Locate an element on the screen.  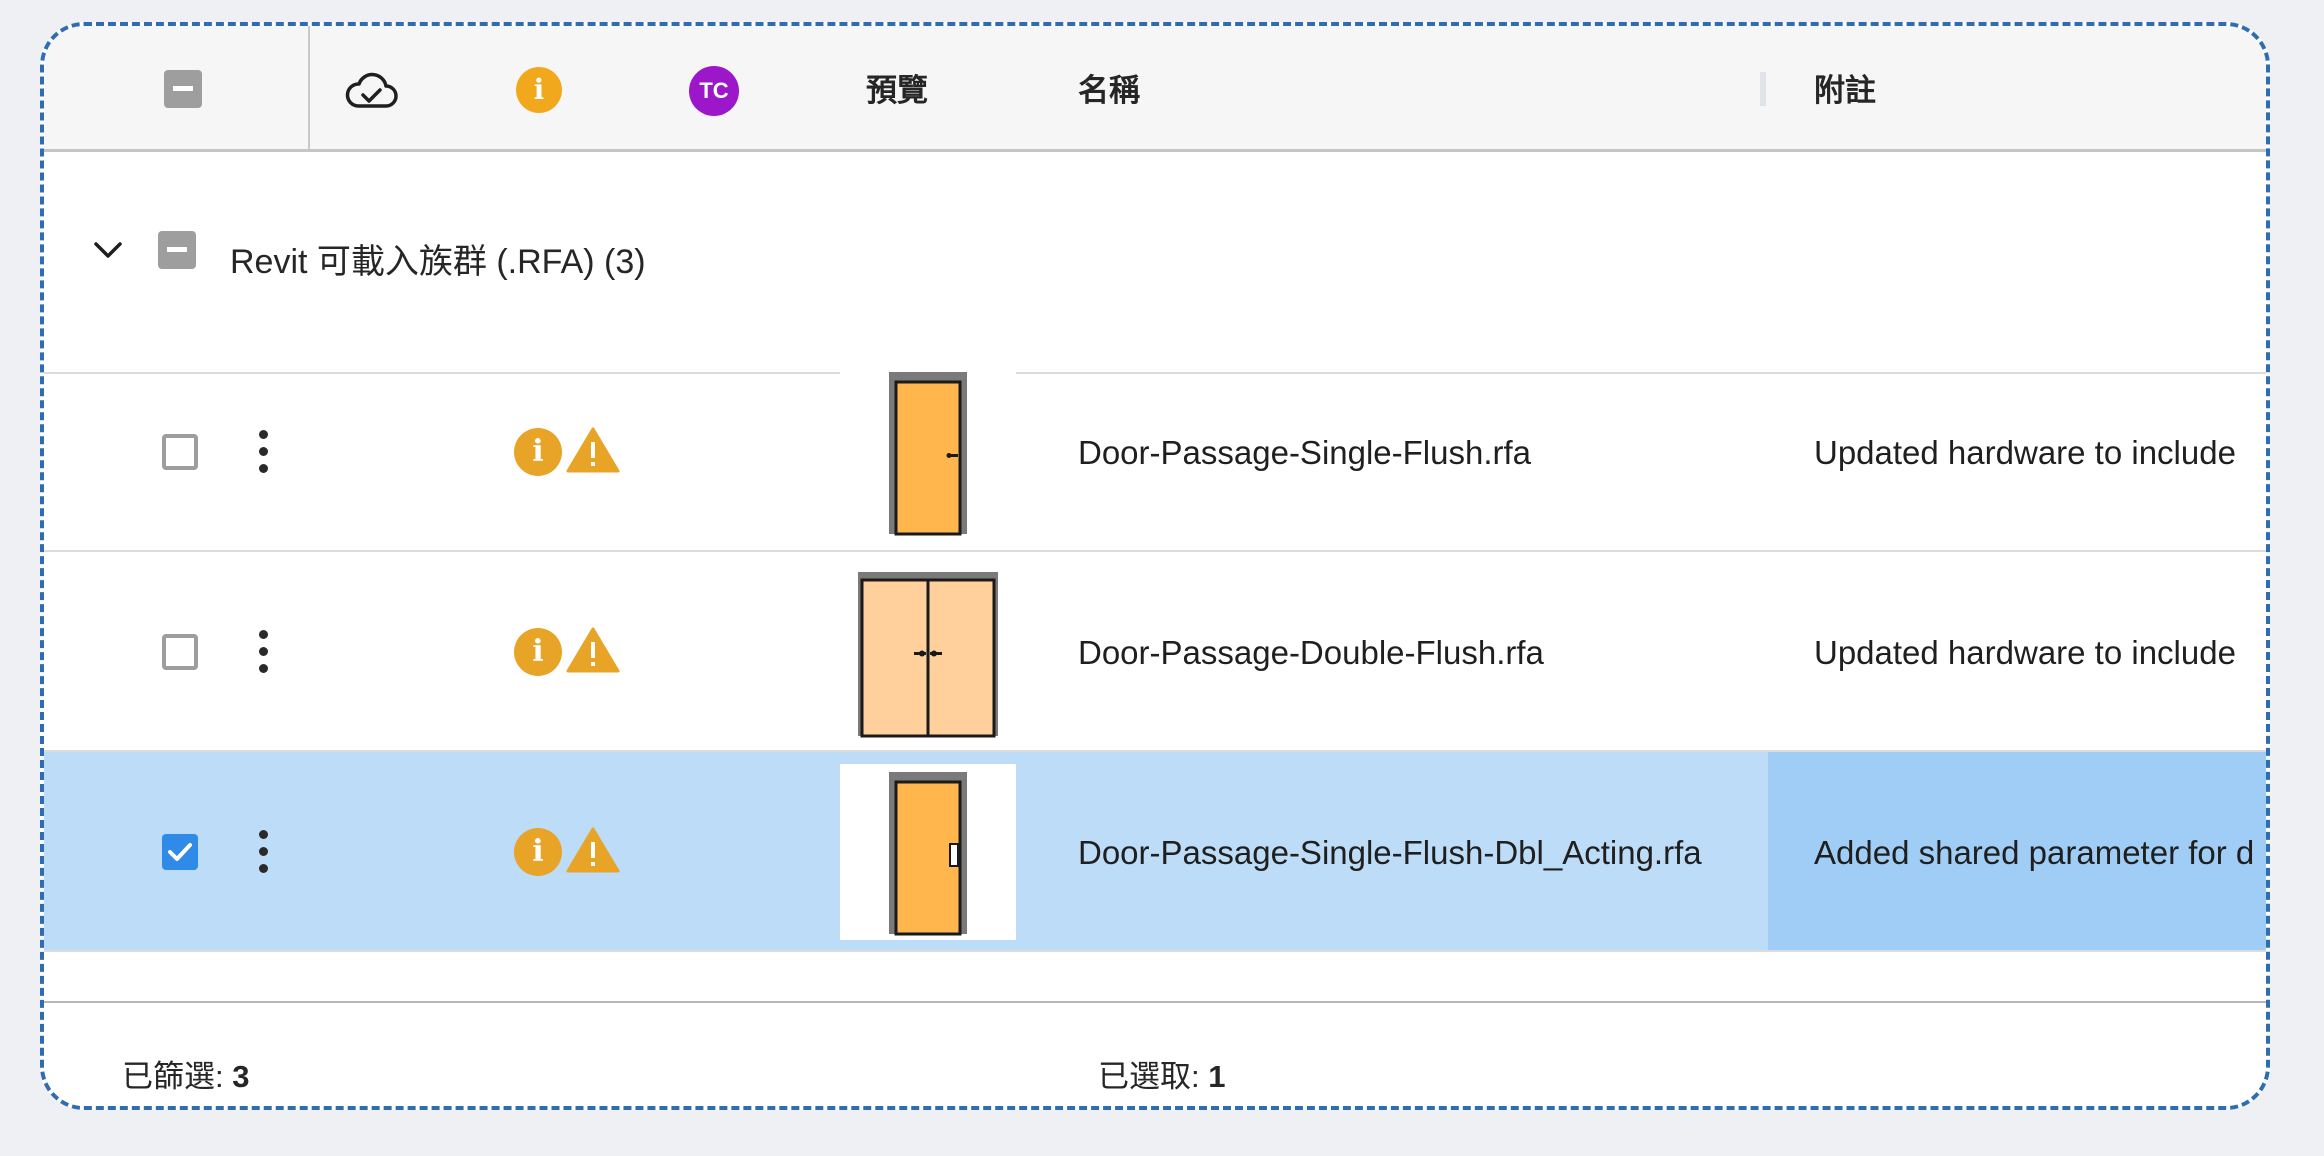
tc-avatar: TC is located at coordinates (714, 91).